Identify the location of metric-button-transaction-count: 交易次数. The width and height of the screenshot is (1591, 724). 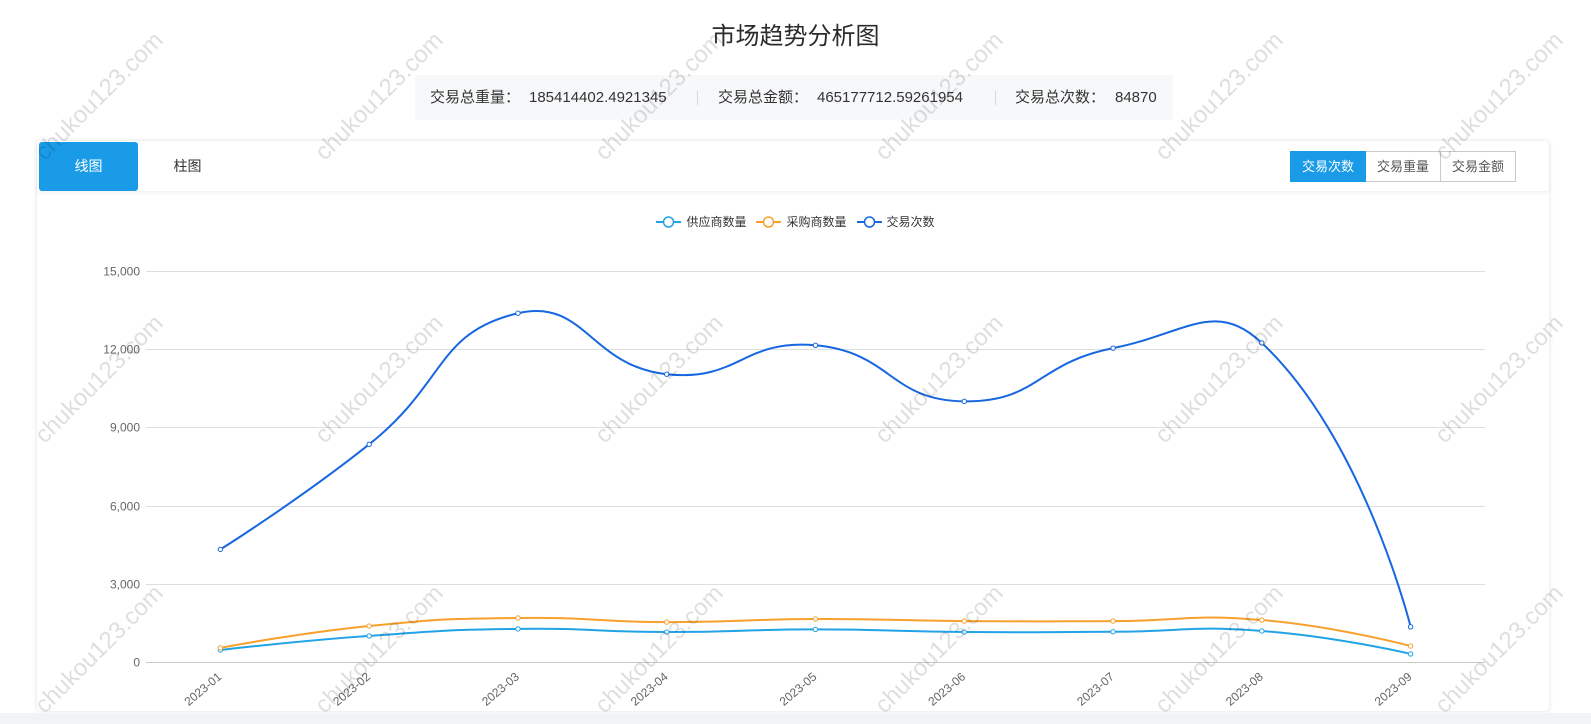
(1328, 166).